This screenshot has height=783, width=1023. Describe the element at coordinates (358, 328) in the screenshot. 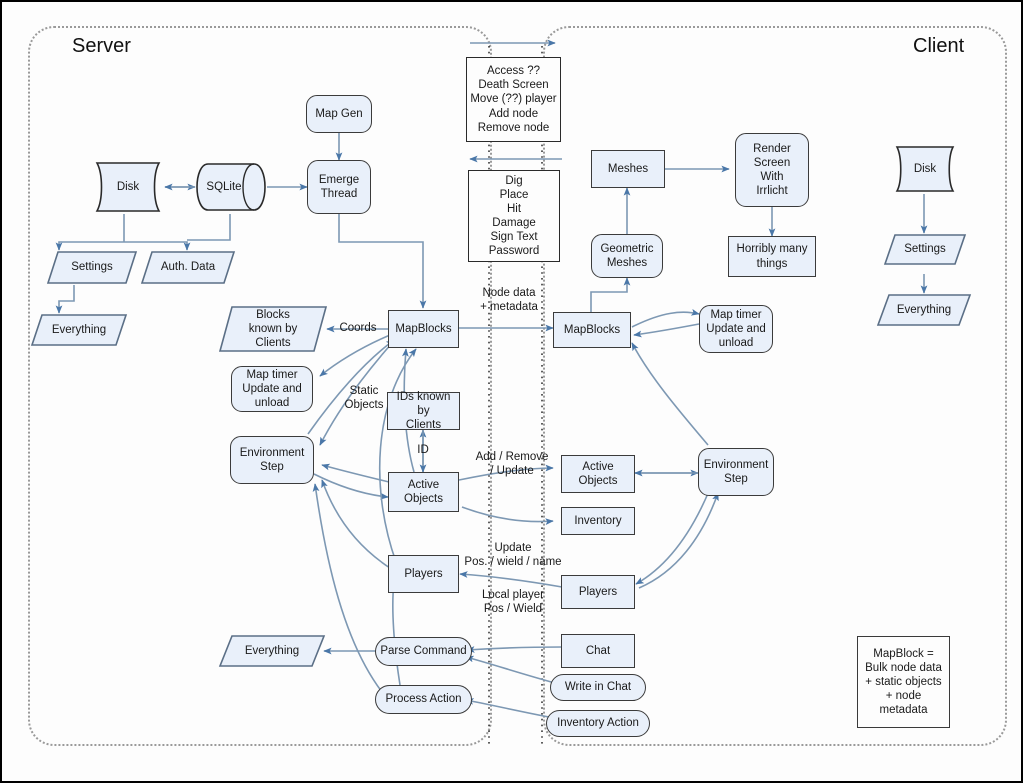

I see `edge-label-coords: Coords` at that location.